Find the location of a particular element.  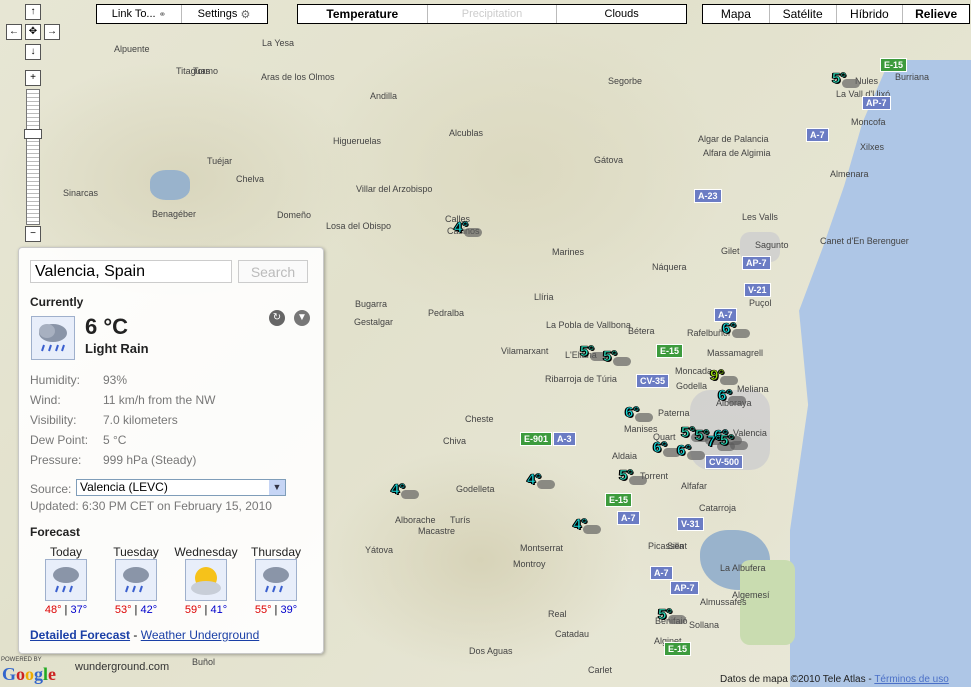

settings-label: Settings is located at coordinates (217, 14).